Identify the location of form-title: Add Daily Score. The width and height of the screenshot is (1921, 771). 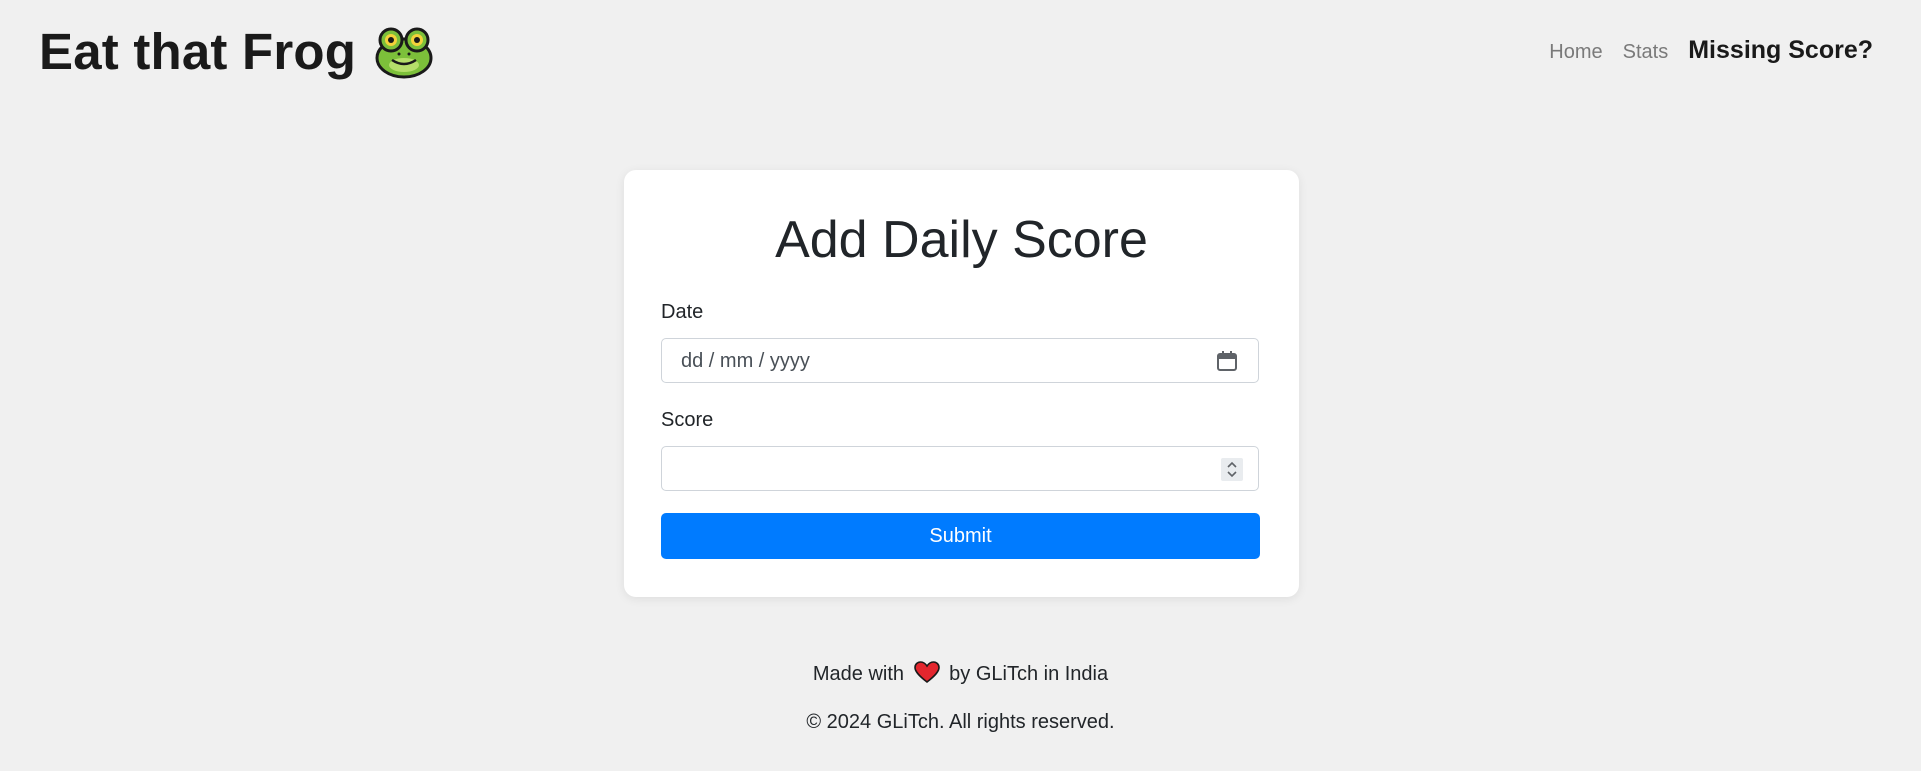
(961, 240).